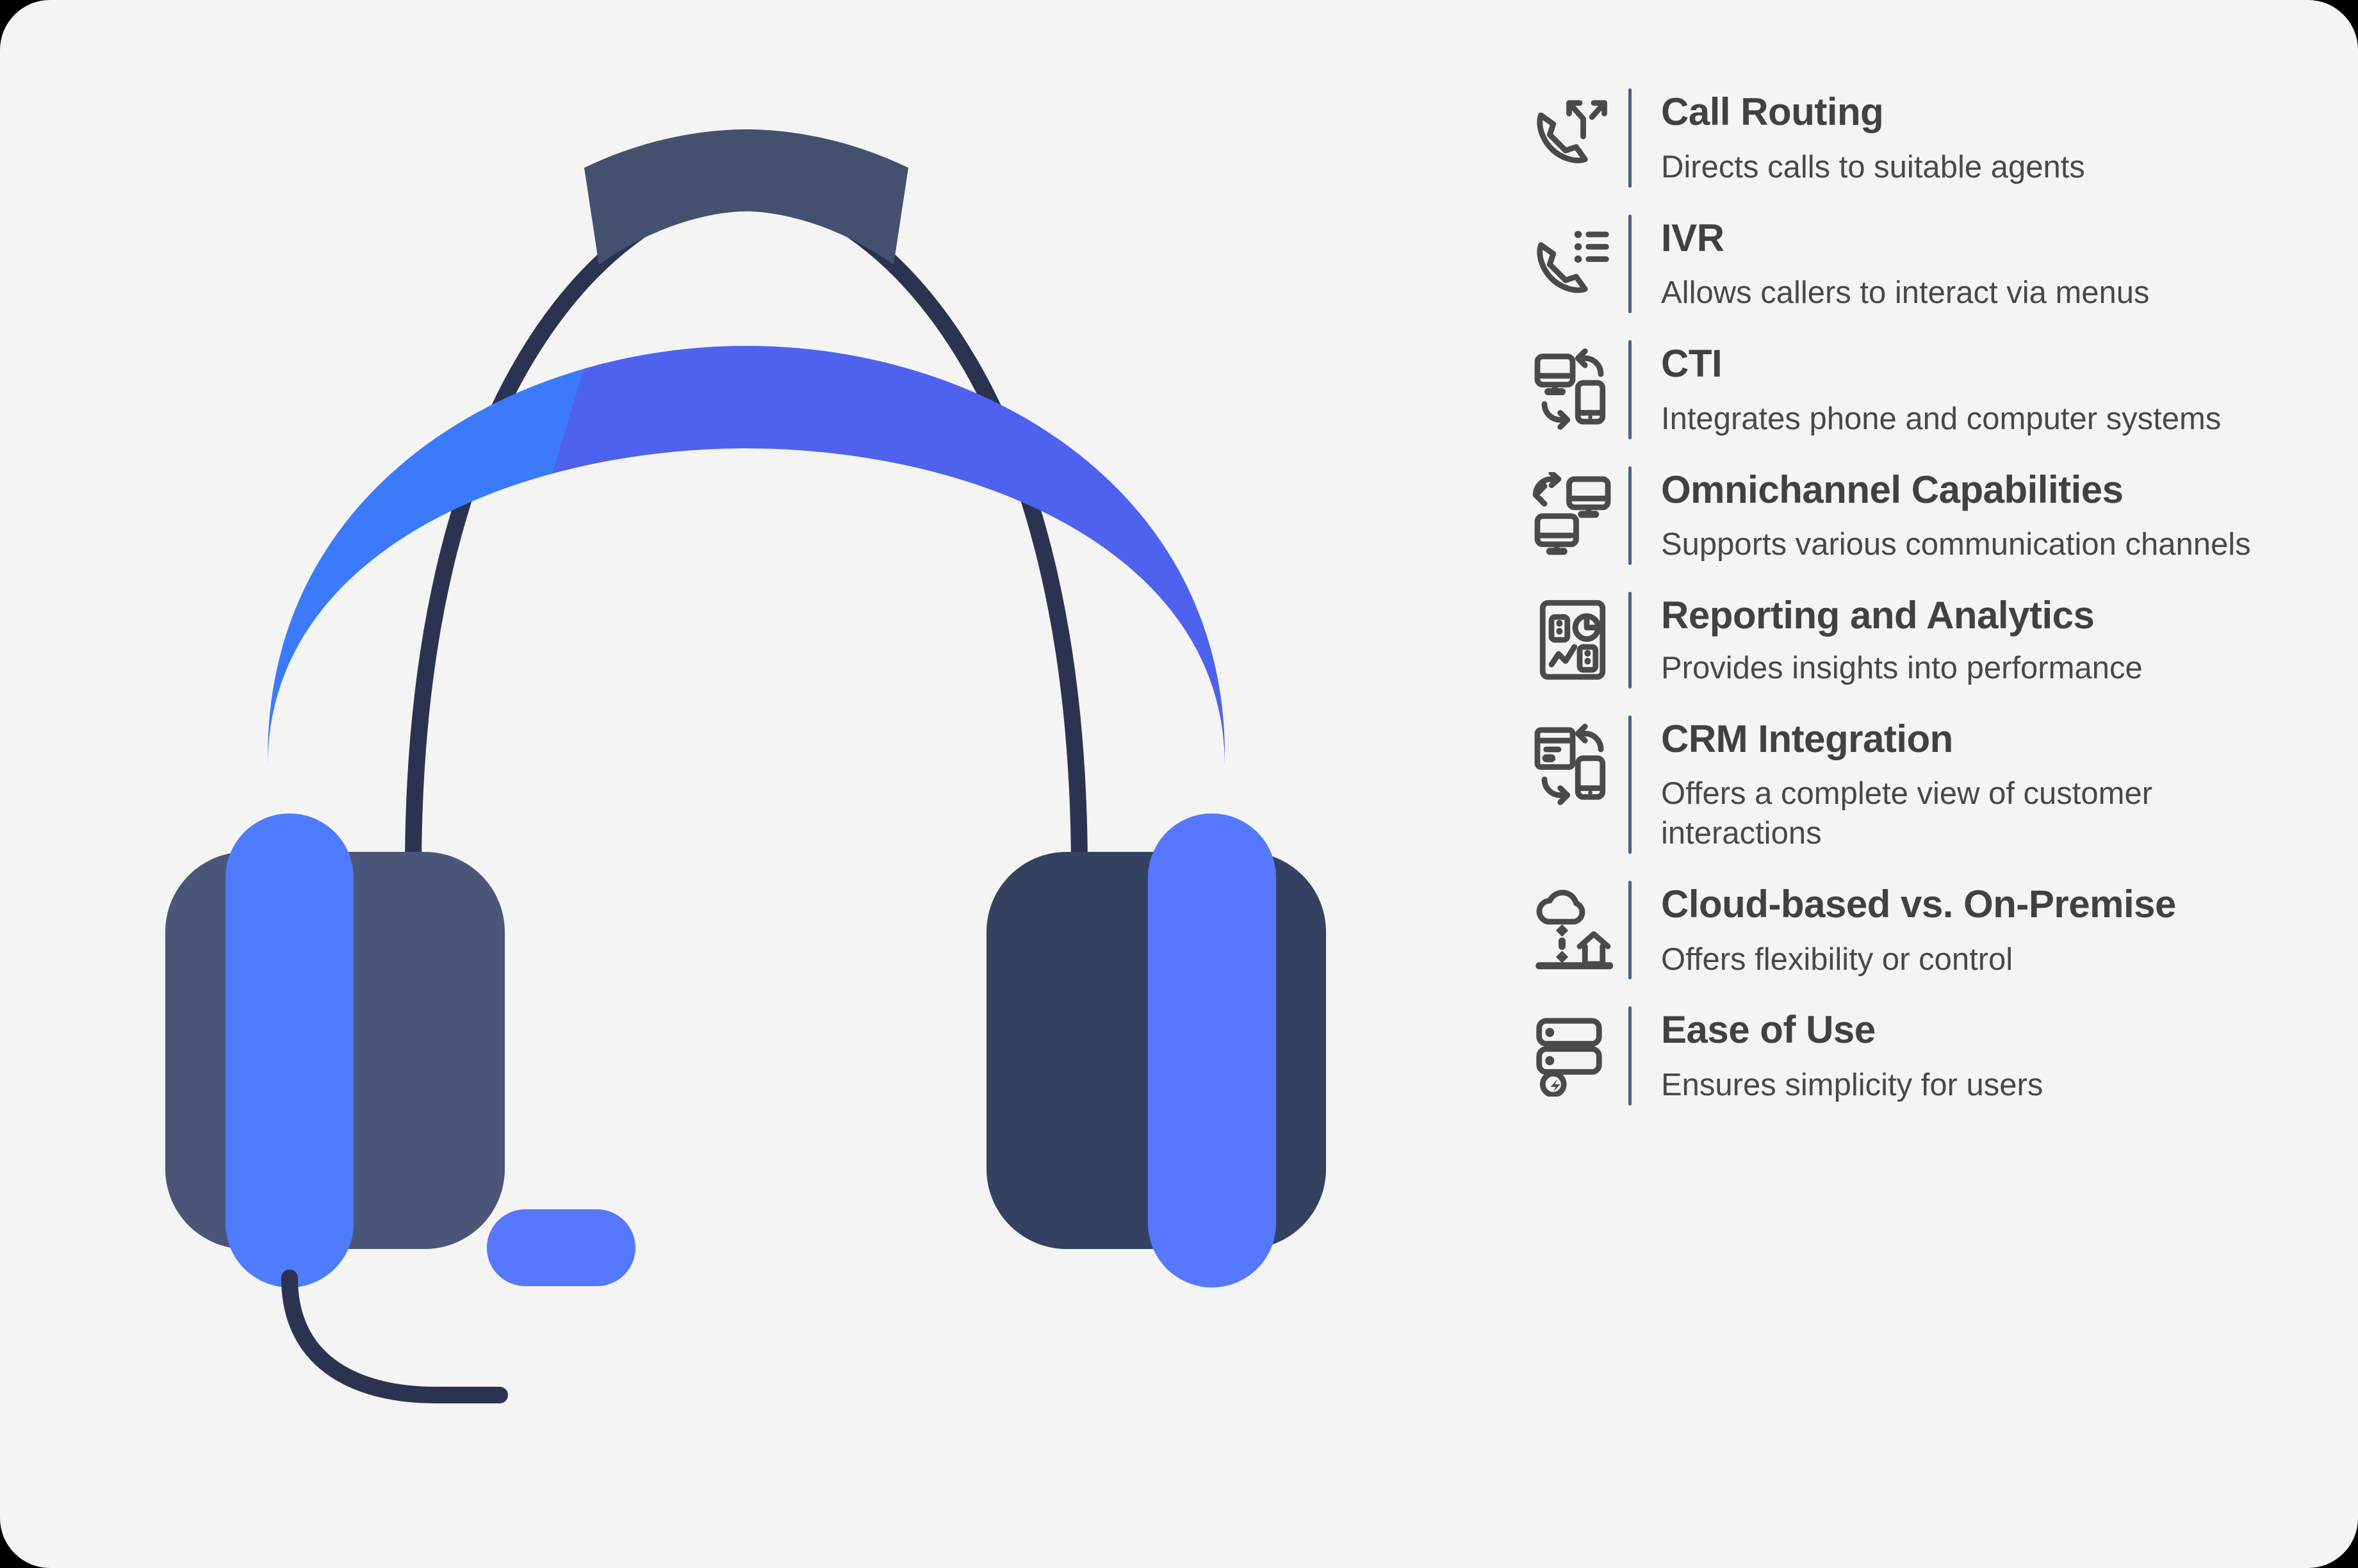 The width and height of the screenshot is (2358, 1568). Describe the element at coordinates (1873, 166) in the screenshot. I see `feature-description: Directs calls to suitable agents` at that location.